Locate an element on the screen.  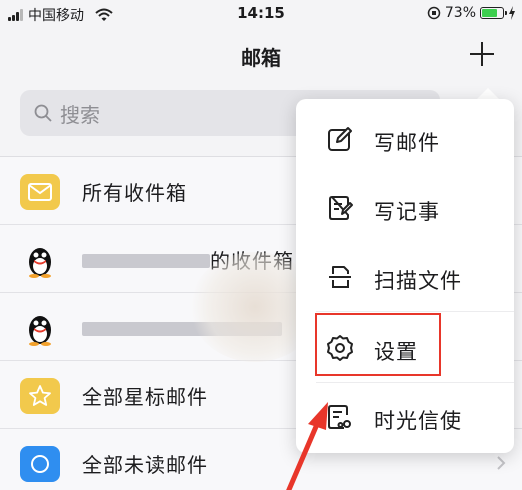
menu-item-label: 写邮件 is located at coordinates (407, 143).